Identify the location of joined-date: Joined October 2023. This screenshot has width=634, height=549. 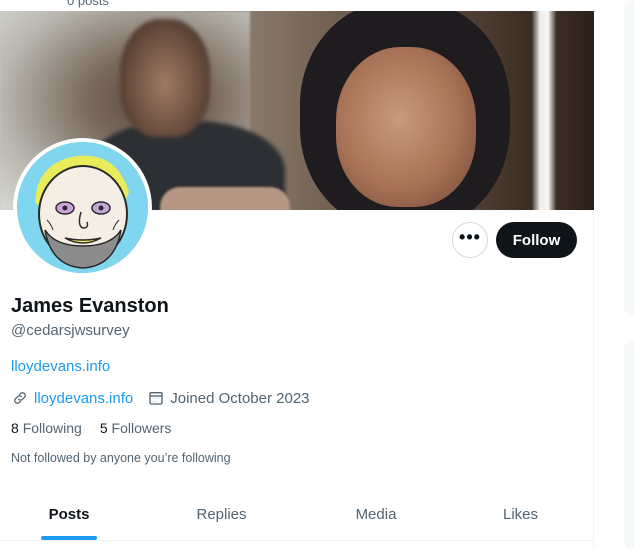
(240, 398).